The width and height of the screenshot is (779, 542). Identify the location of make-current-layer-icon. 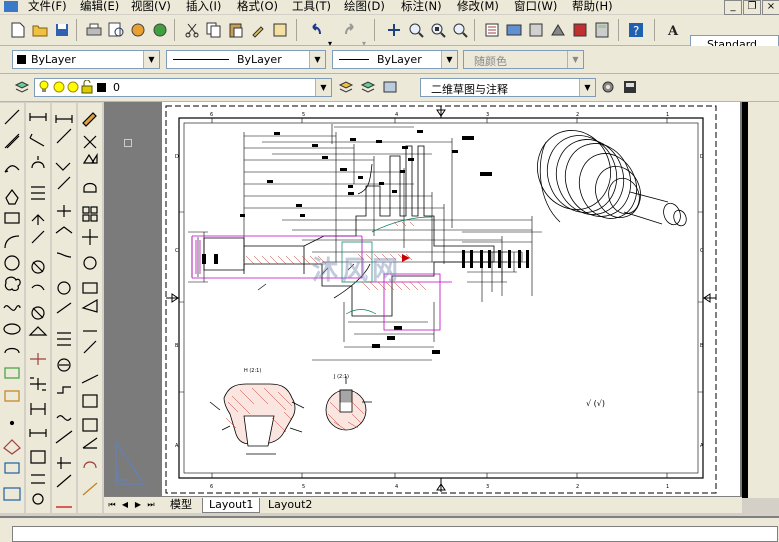
(346, 87).